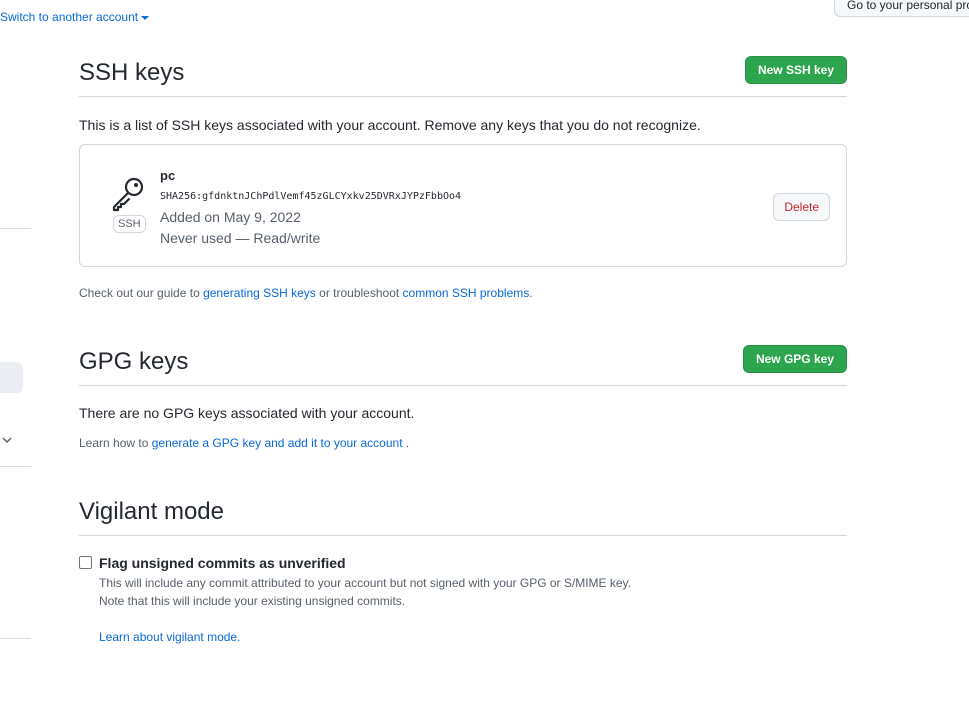  I want to click on key-name: pc, so click(168, 175).